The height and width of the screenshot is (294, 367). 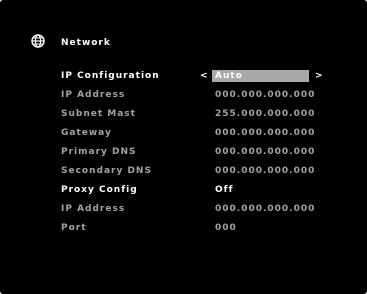 I want to click on ip-configuration-prev-arrow: <, so click(x=204, y=76).